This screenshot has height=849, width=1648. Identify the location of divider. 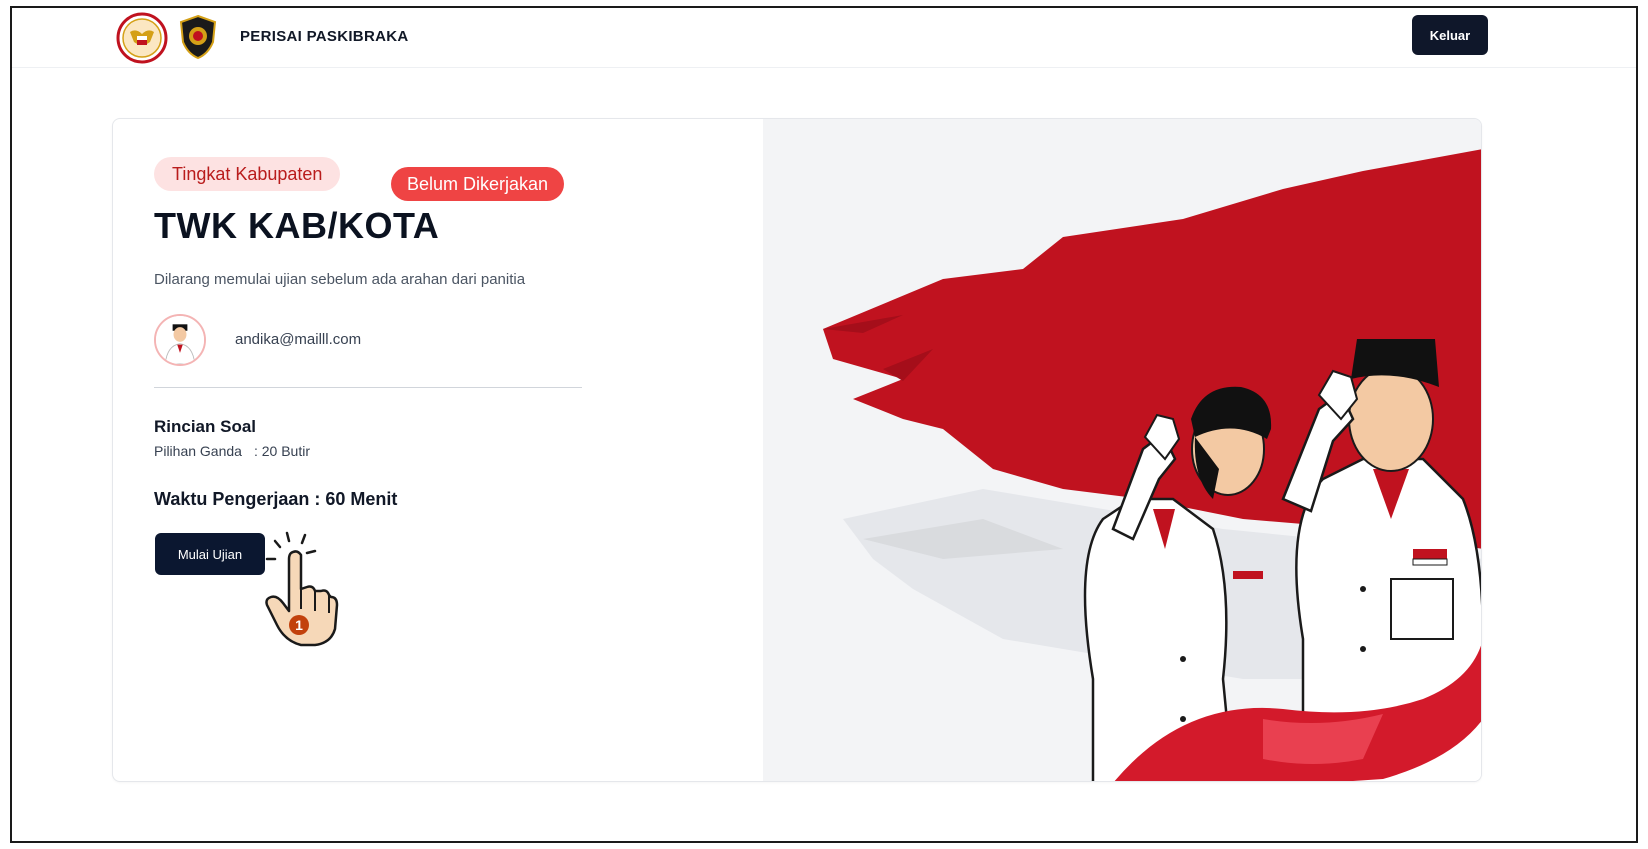
(368, 387).